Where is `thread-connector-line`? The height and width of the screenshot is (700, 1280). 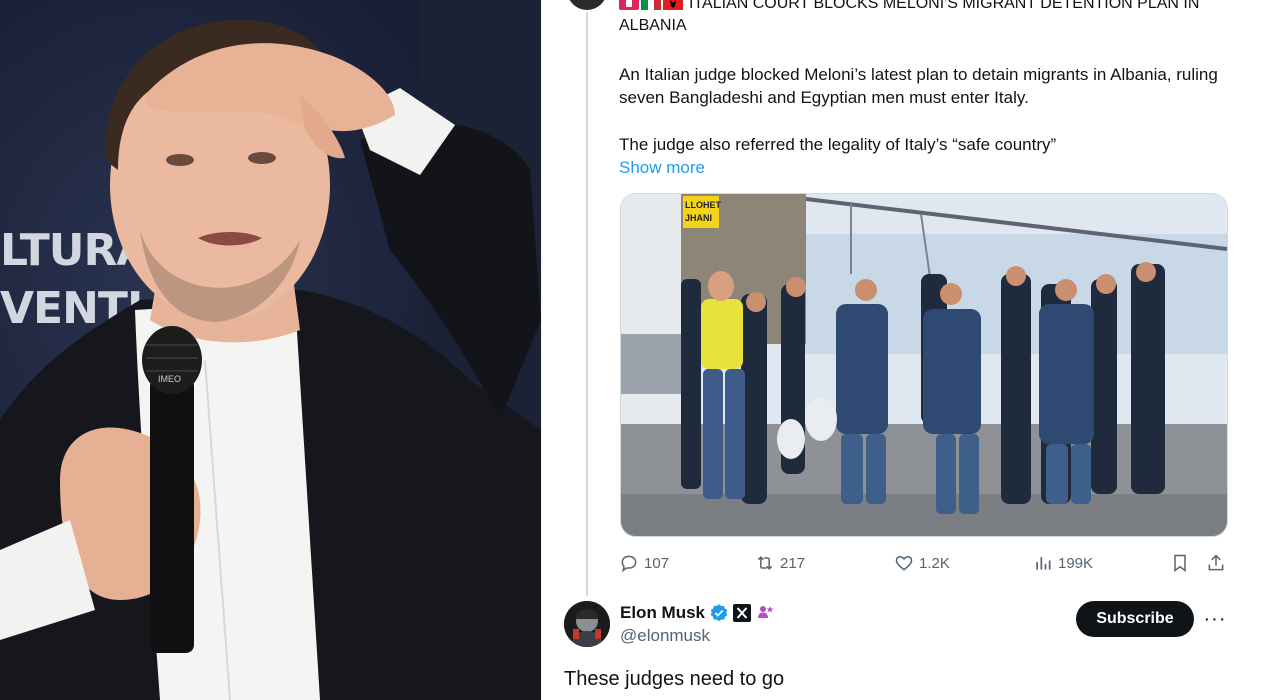
thread-connector-line is located at coordinates (587, 304).